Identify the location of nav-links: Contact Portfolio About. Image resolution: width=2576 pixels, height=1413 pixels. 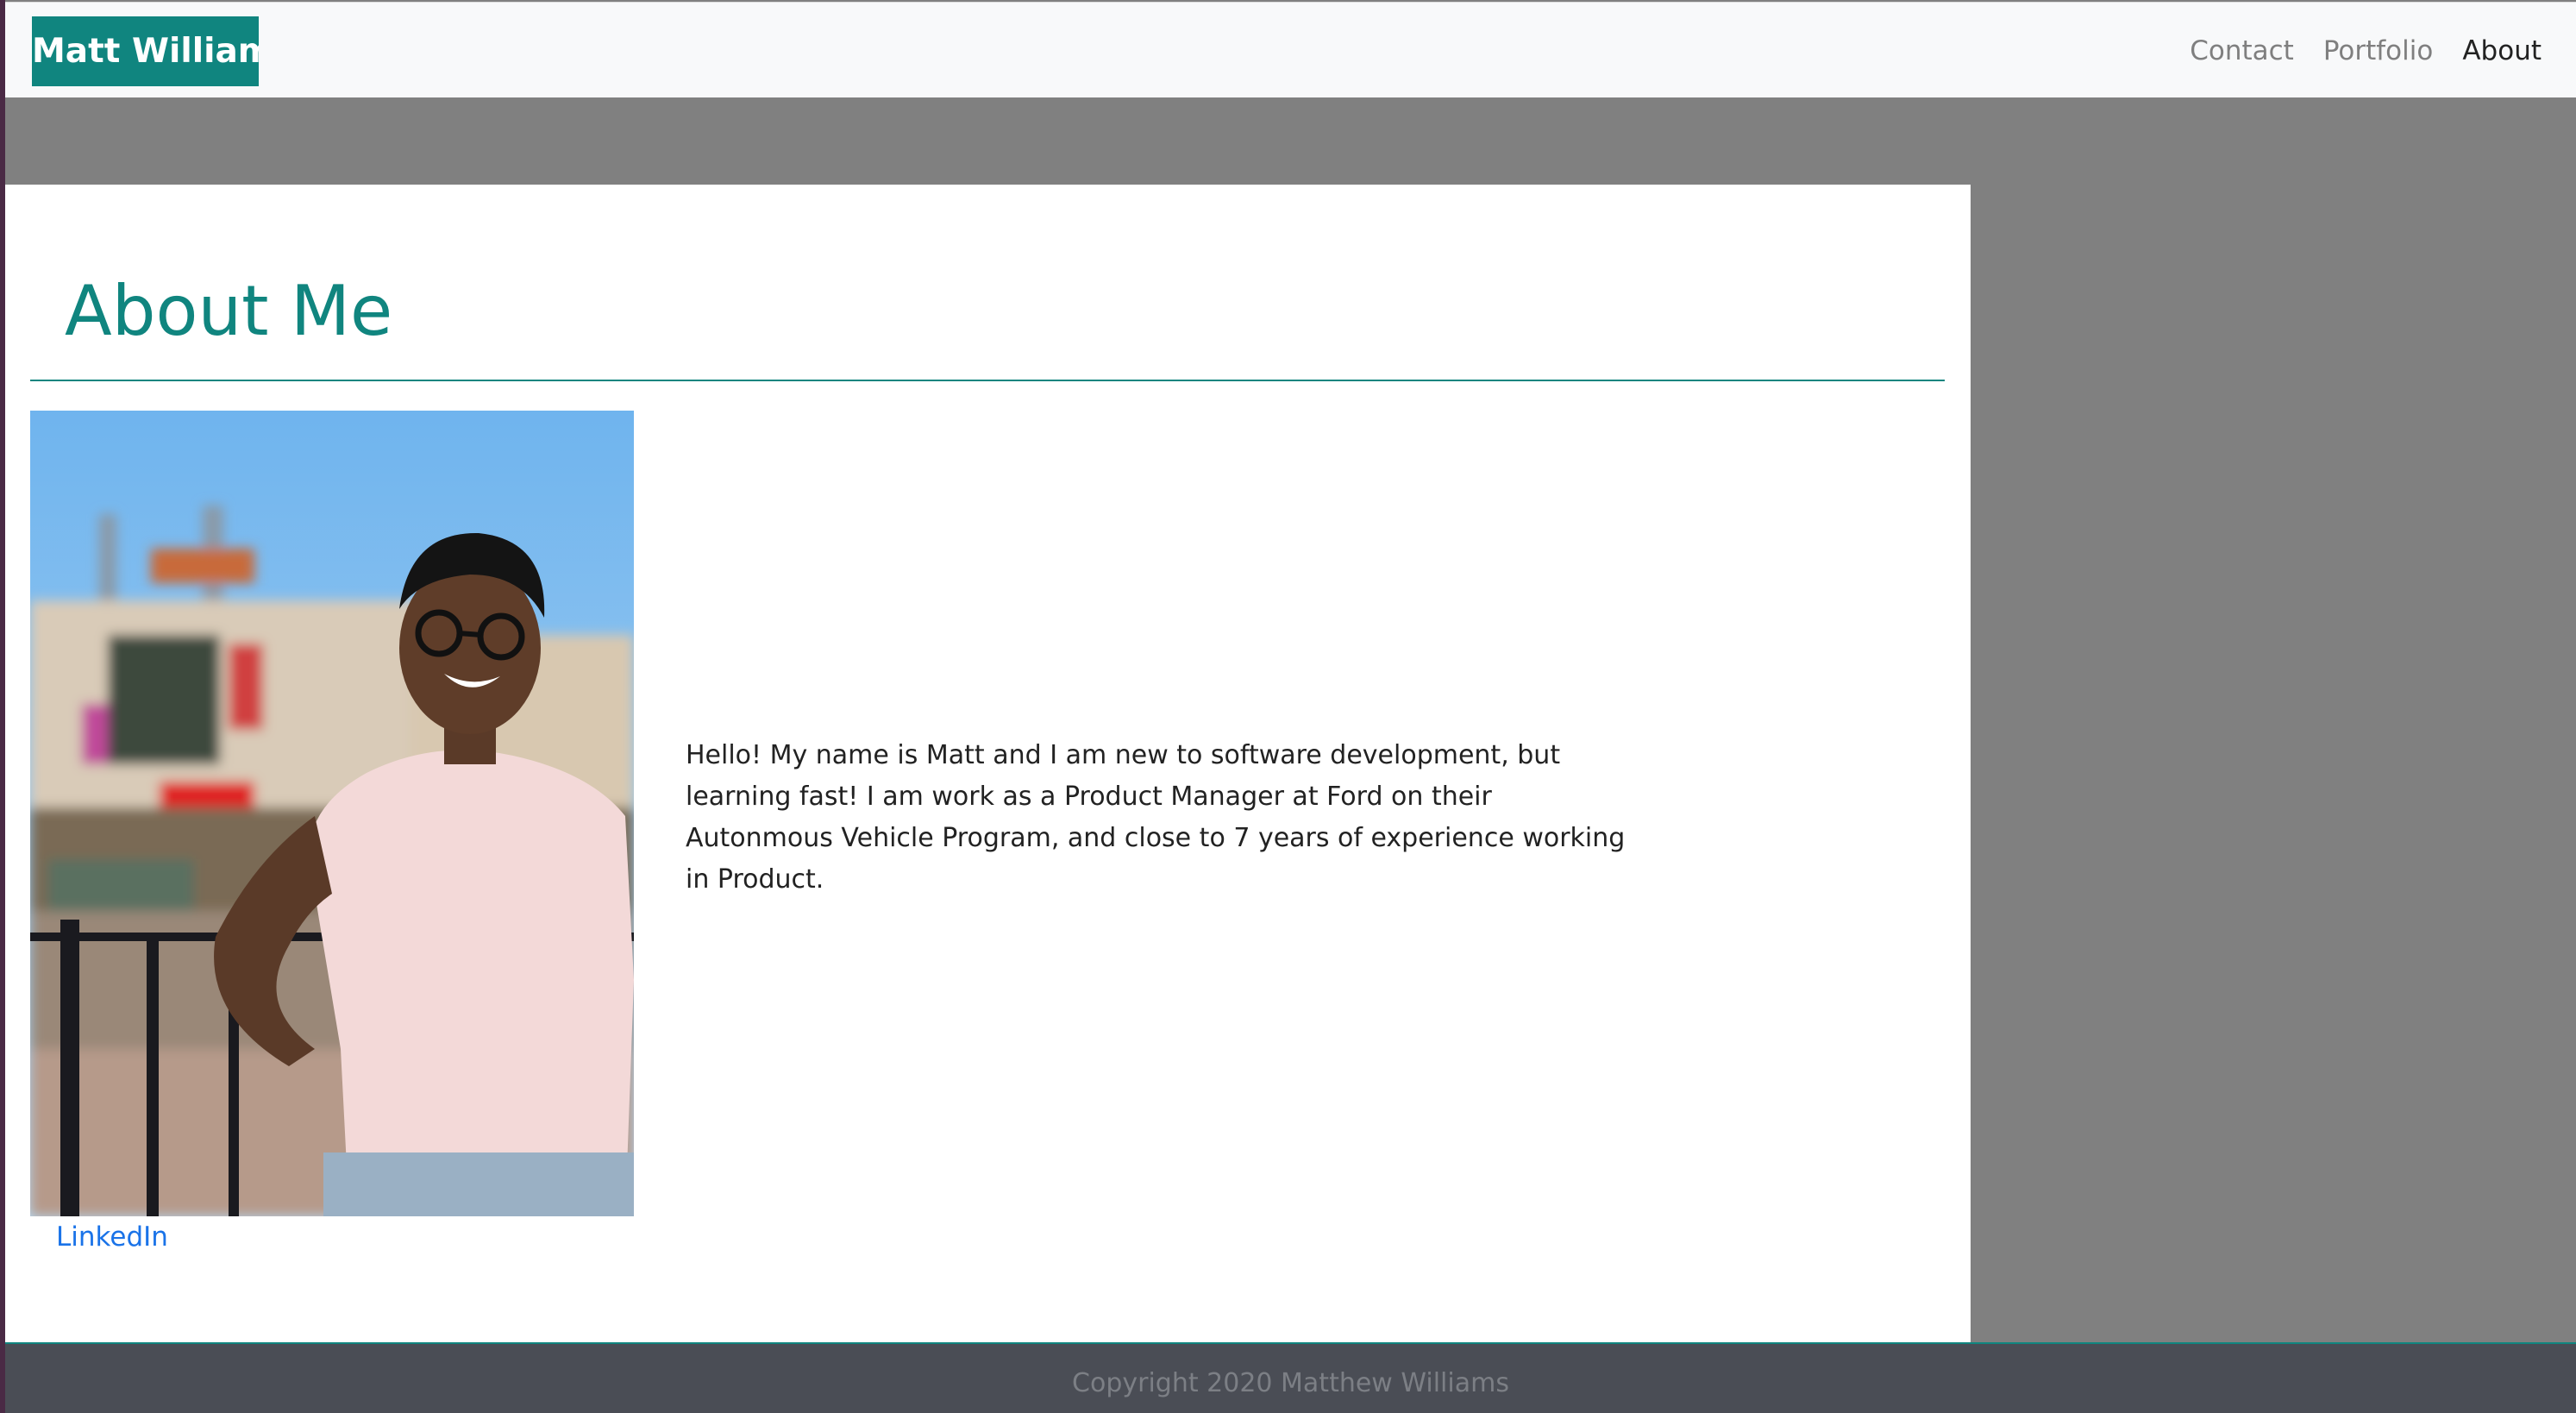
(2366, 50).